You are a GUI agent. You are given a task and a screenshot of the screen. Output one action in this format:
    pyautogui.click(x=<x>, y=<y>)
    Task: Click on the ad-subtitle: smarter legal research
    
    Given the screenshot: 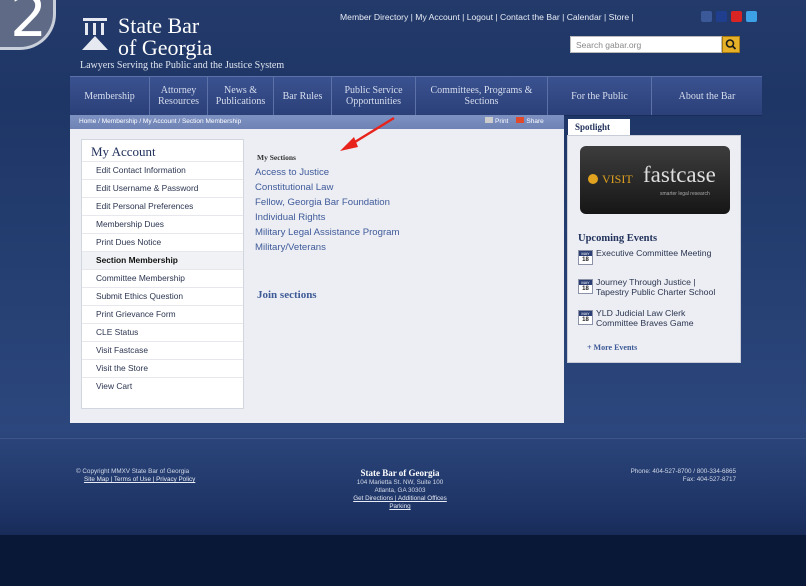 What is the action you would take?
    pyautogui.click(x=685, y=194)
    